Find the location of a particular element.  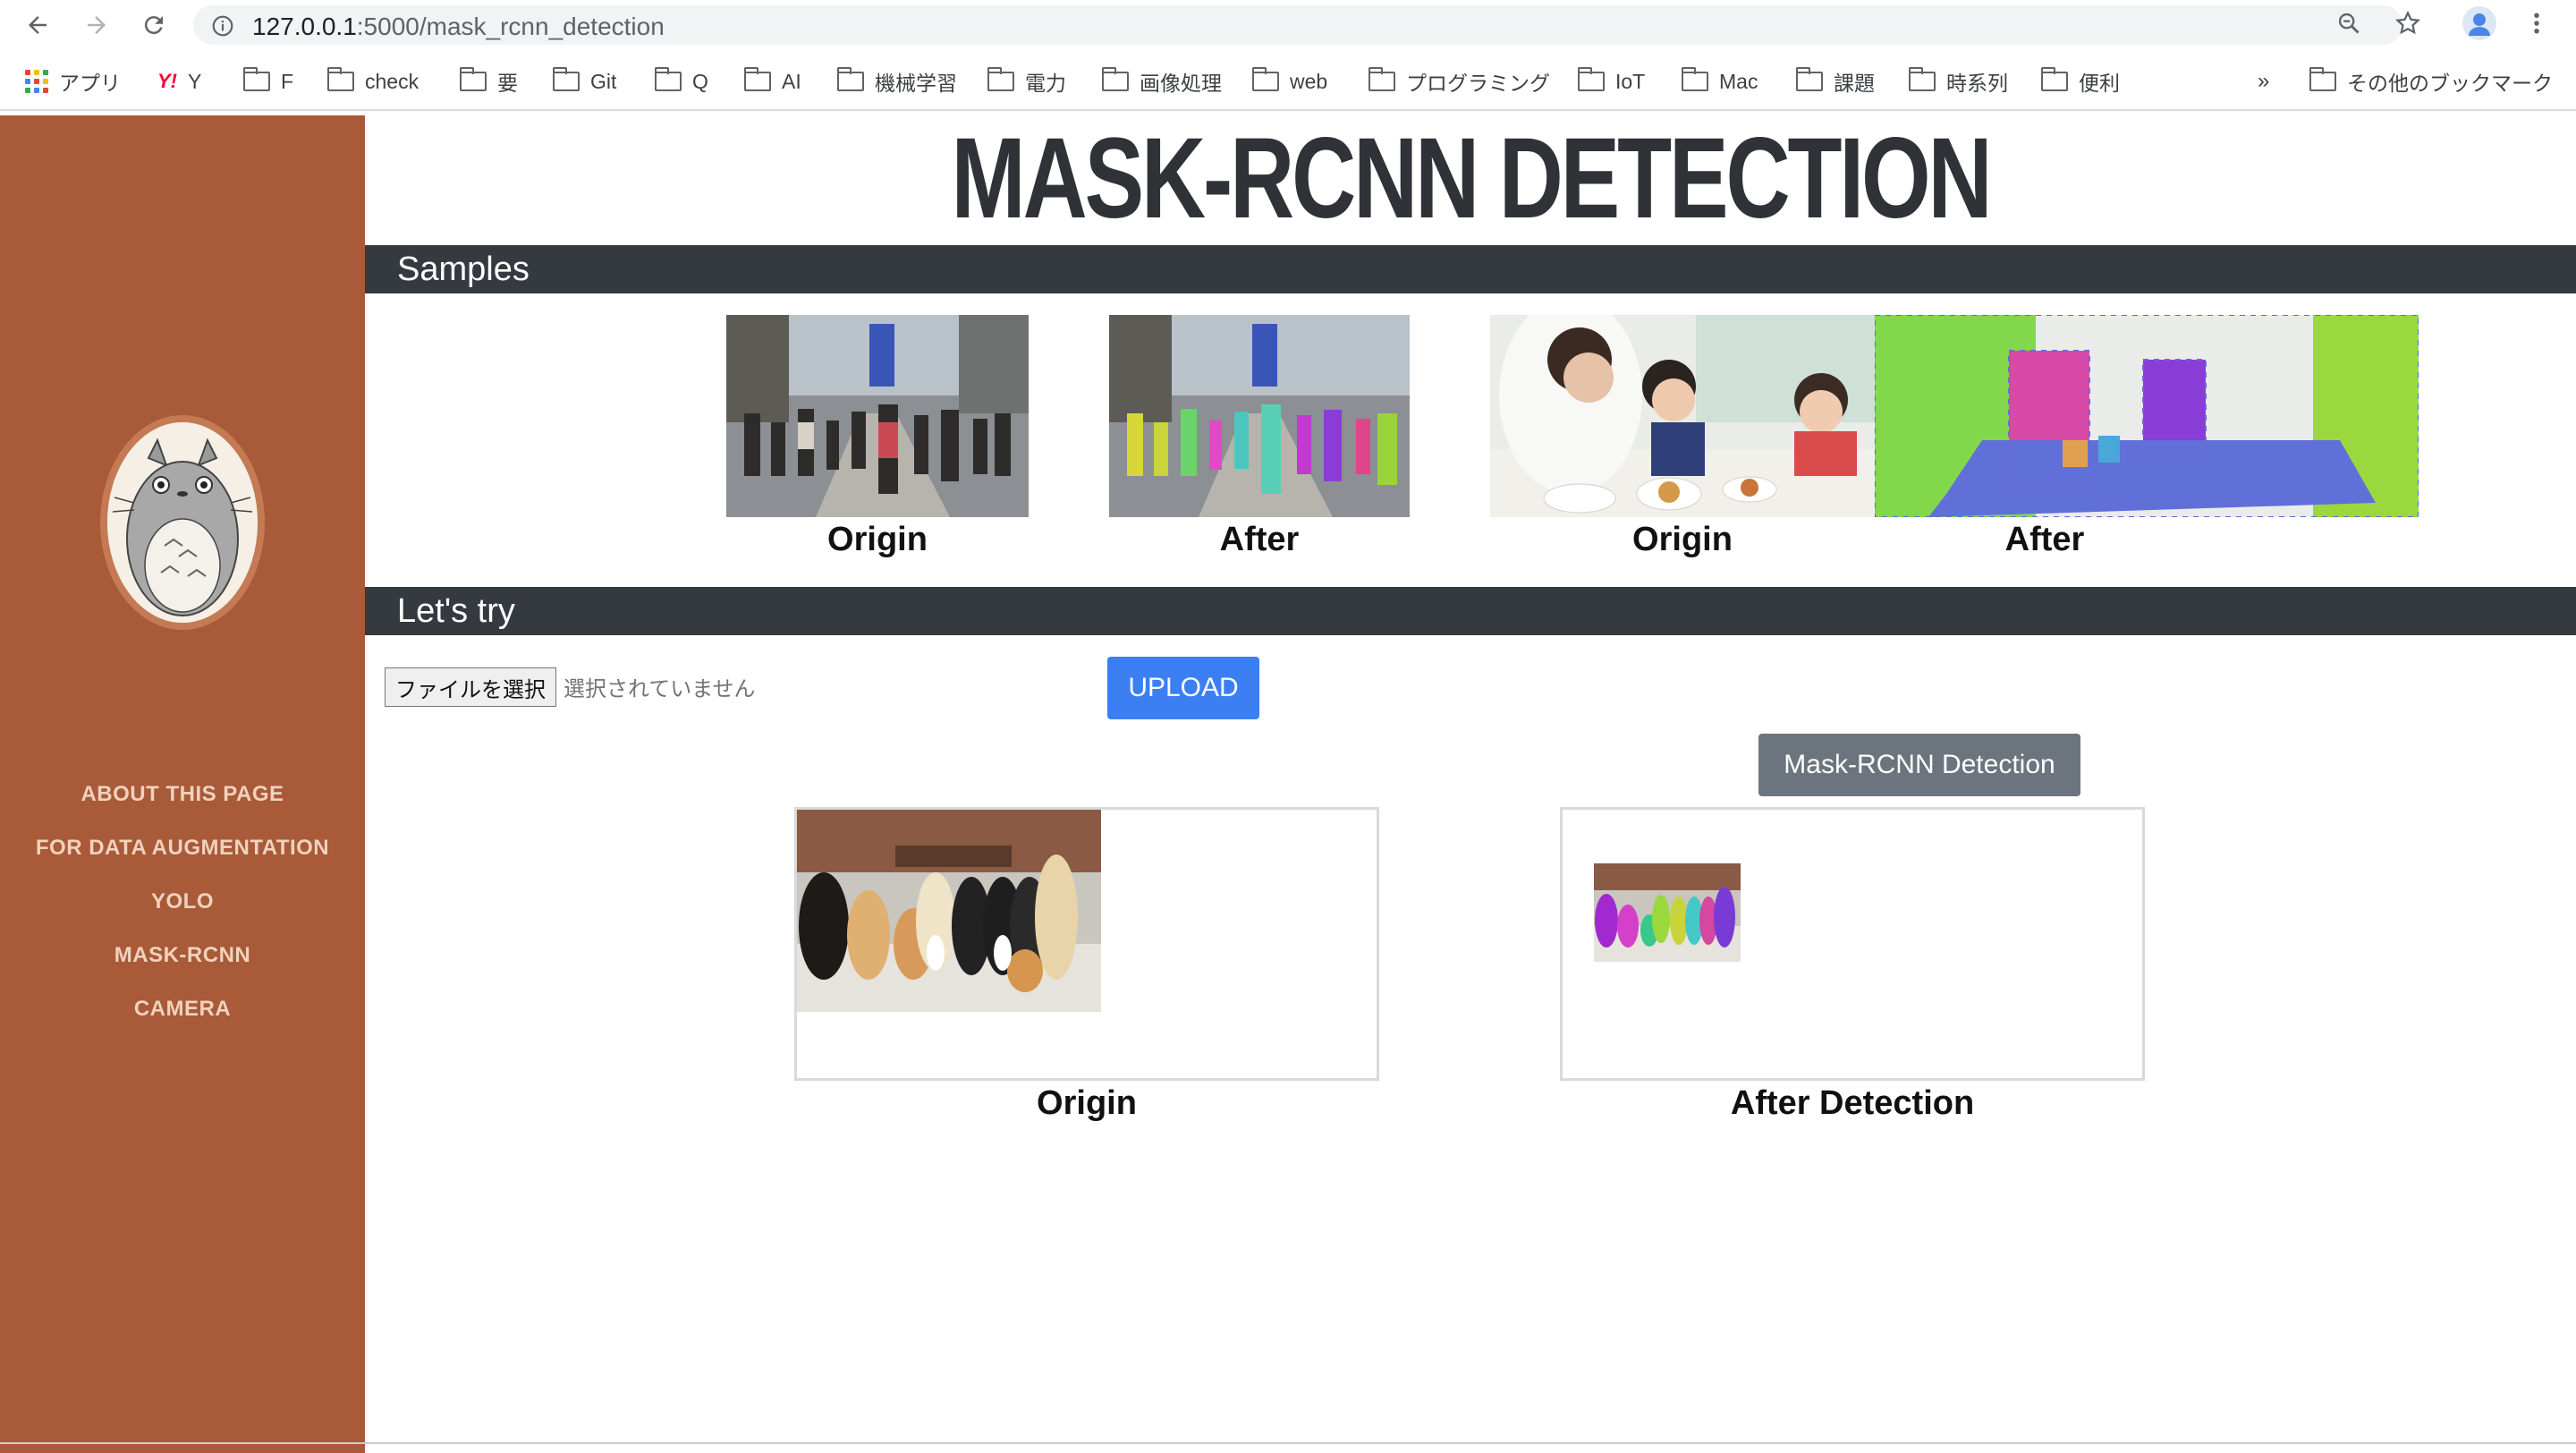

bookmark-label: 電力 is located at coordinates (1045, 83).